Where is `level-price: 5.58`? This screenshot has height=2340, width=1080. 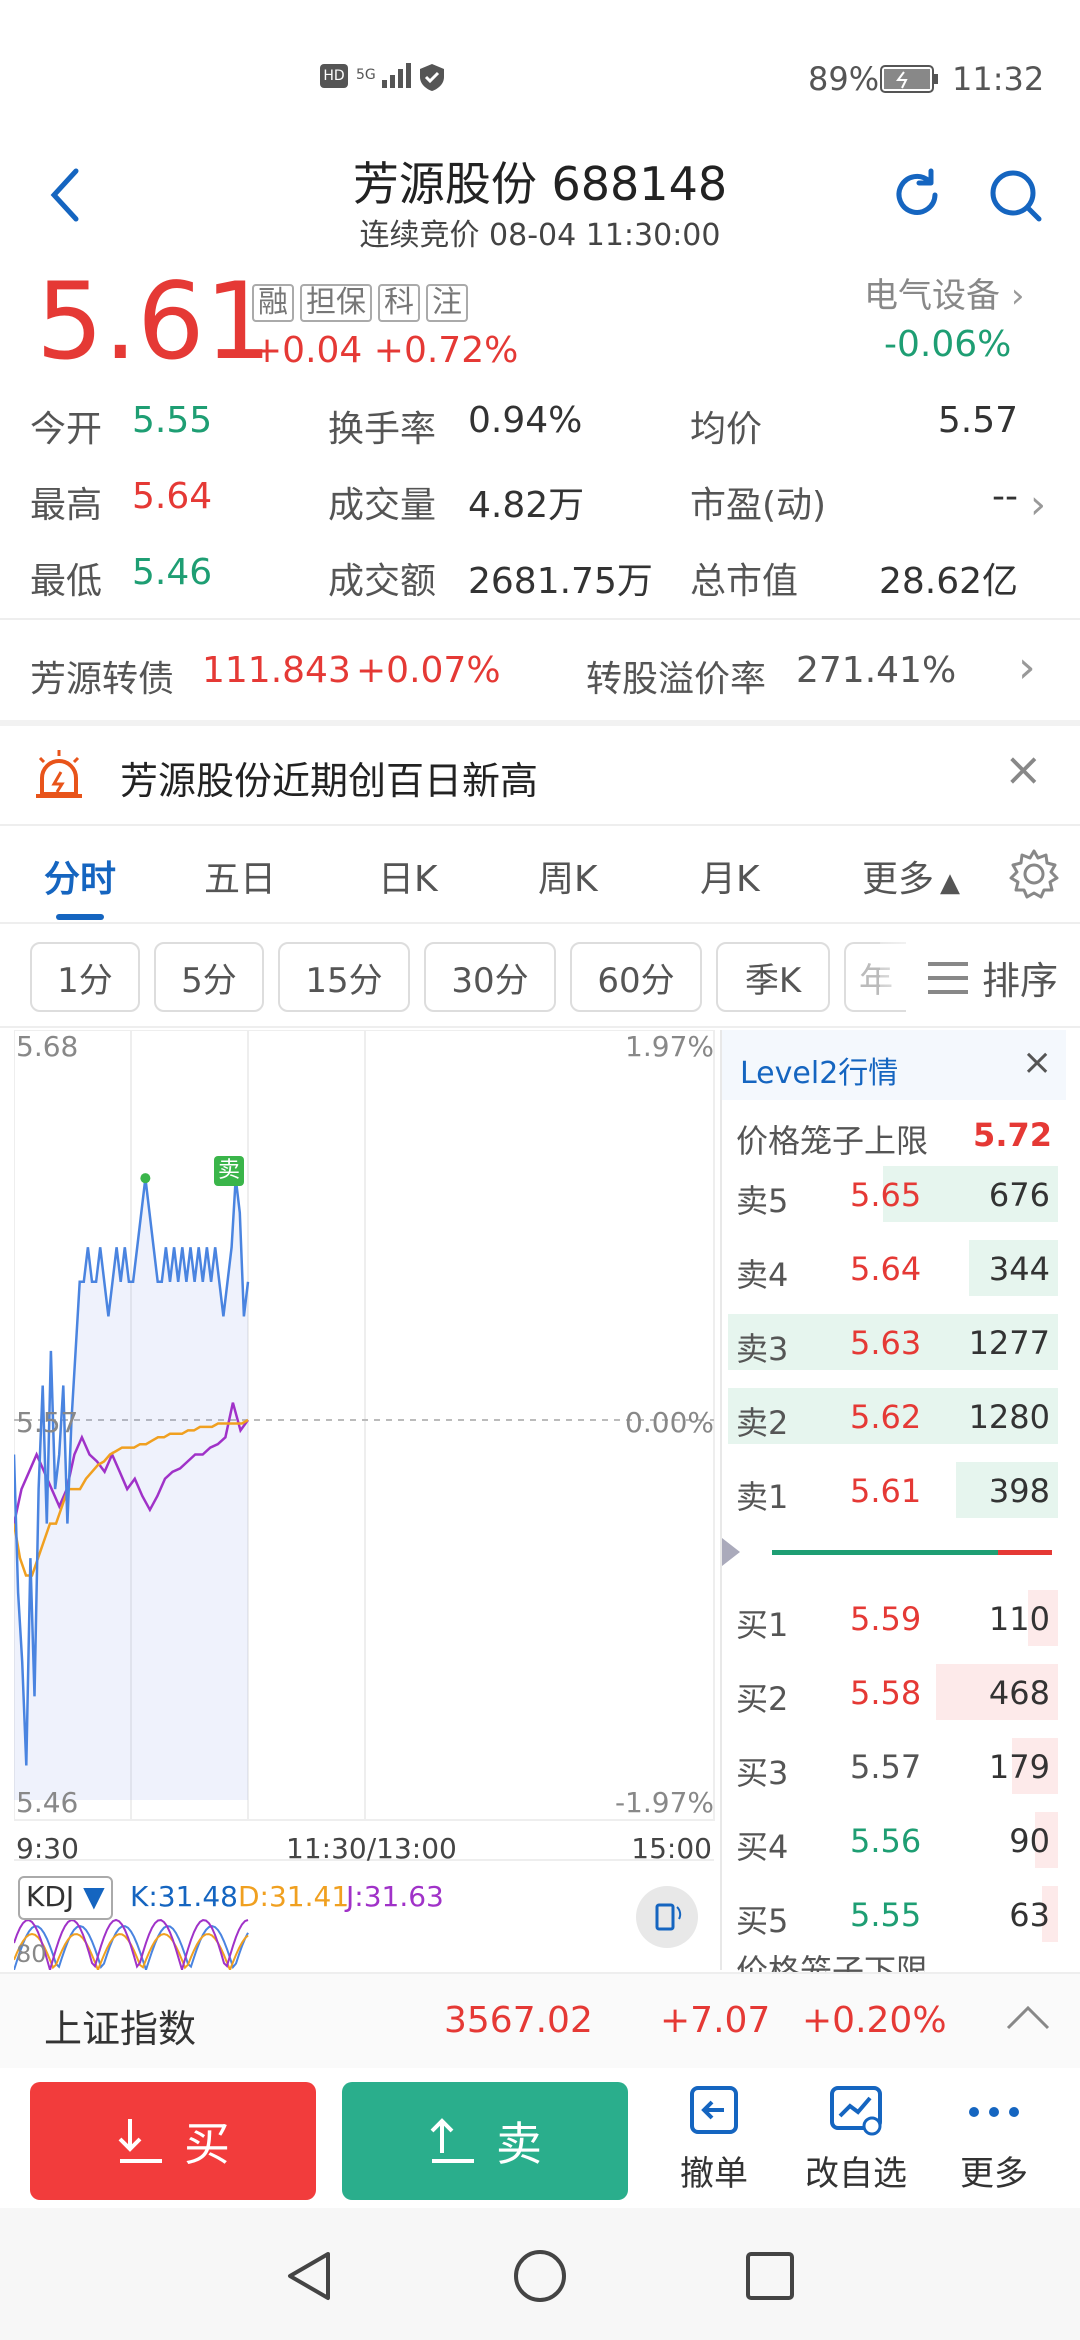 level-price: 5.58 is located at coordinates (886, 1693).